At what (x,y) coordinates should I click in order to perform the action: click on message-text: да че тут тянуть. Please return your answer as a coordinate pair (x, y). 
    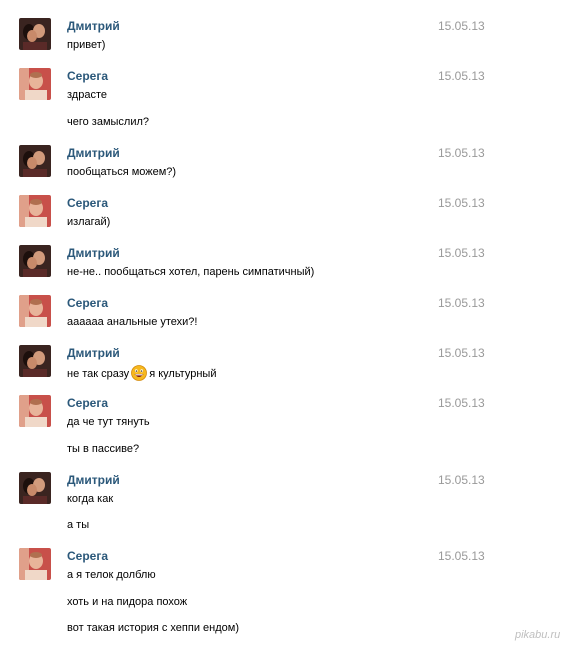
    Looking at the image, I should click on (108, 422).